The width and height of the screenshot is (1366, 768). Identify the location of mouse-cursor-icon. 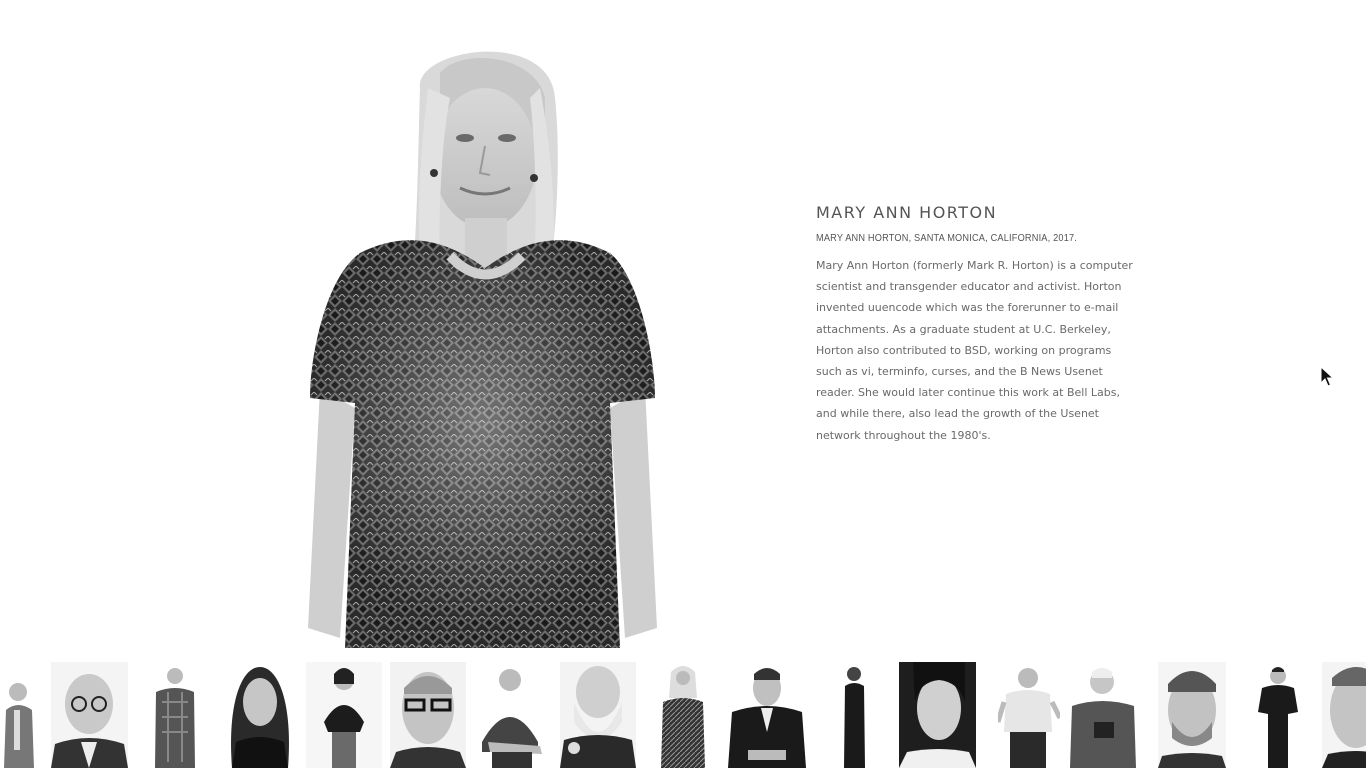
(1327, 376).